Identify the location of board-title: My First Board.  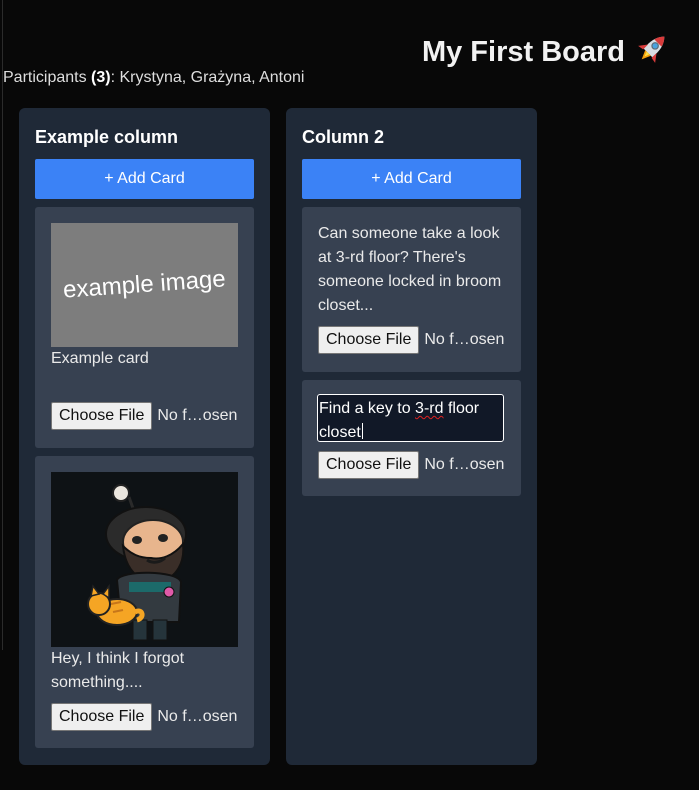
(546, 52).